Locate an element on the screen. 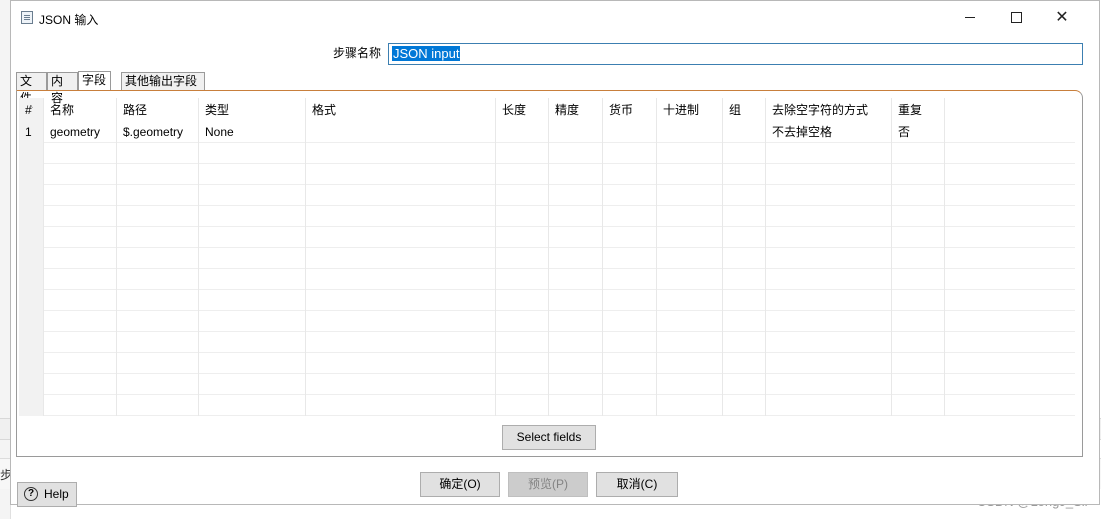  maximize-button is located at coordinates (1016, 18).